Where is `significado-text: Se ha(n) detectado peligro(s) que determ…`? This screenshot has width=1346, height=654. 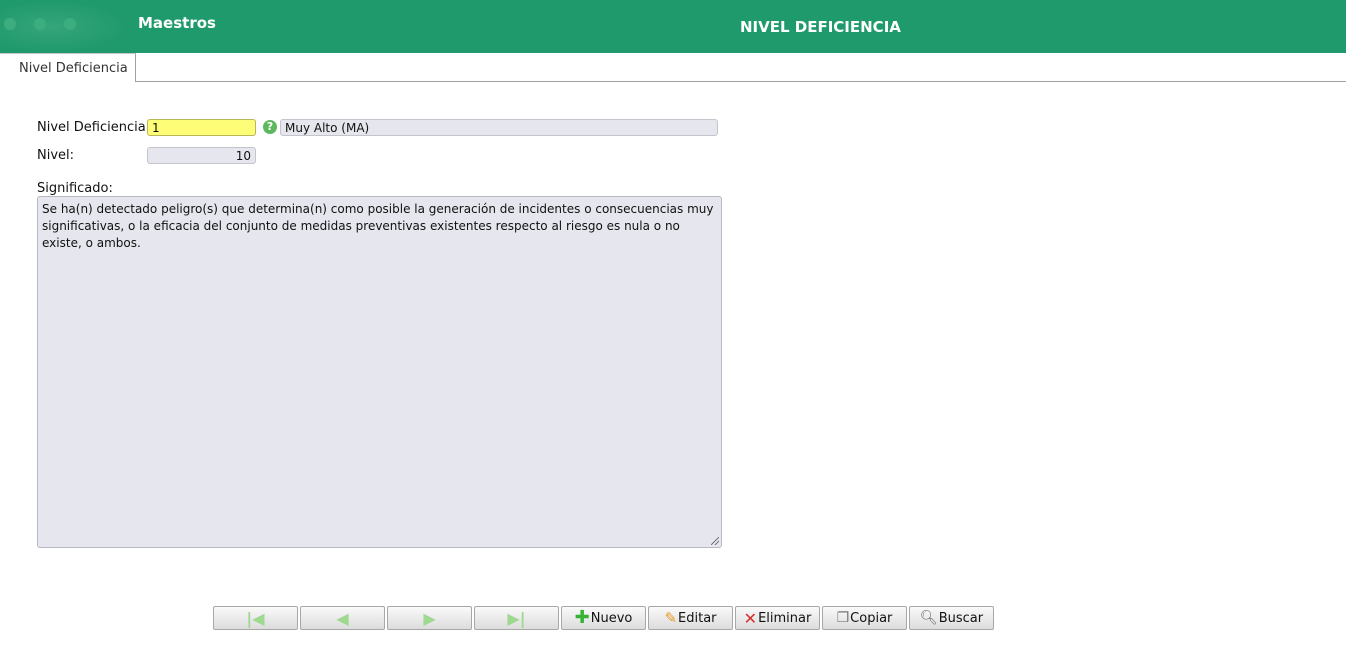 significado-text: Se ha(n) detectado peligro(s) que determ… is located at coordinates (378, 226).